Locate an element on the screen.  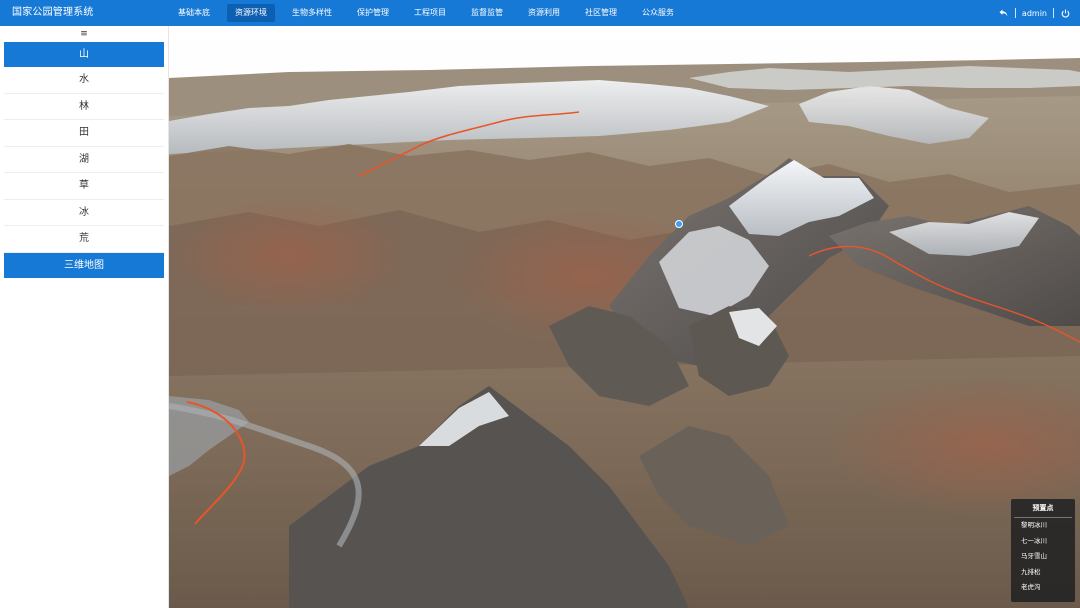
reply-icon is located at coordinates (1004, 13).